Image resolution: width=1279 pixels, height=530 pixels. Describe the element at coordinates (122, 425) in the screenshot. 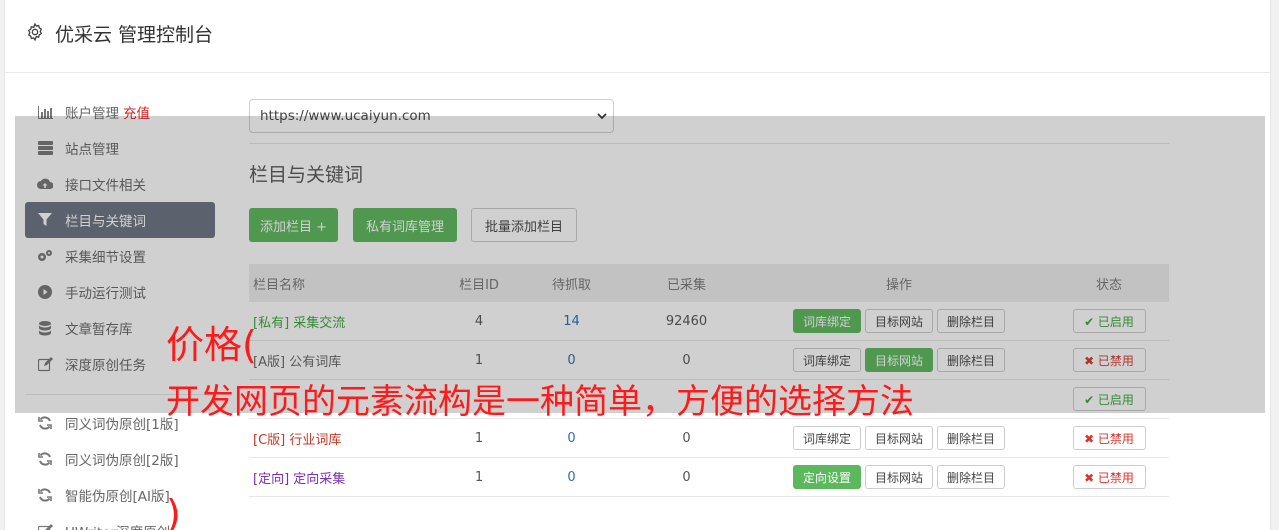

I see `sidebar-item-label: 同义词伪原创[1版]` at that location.